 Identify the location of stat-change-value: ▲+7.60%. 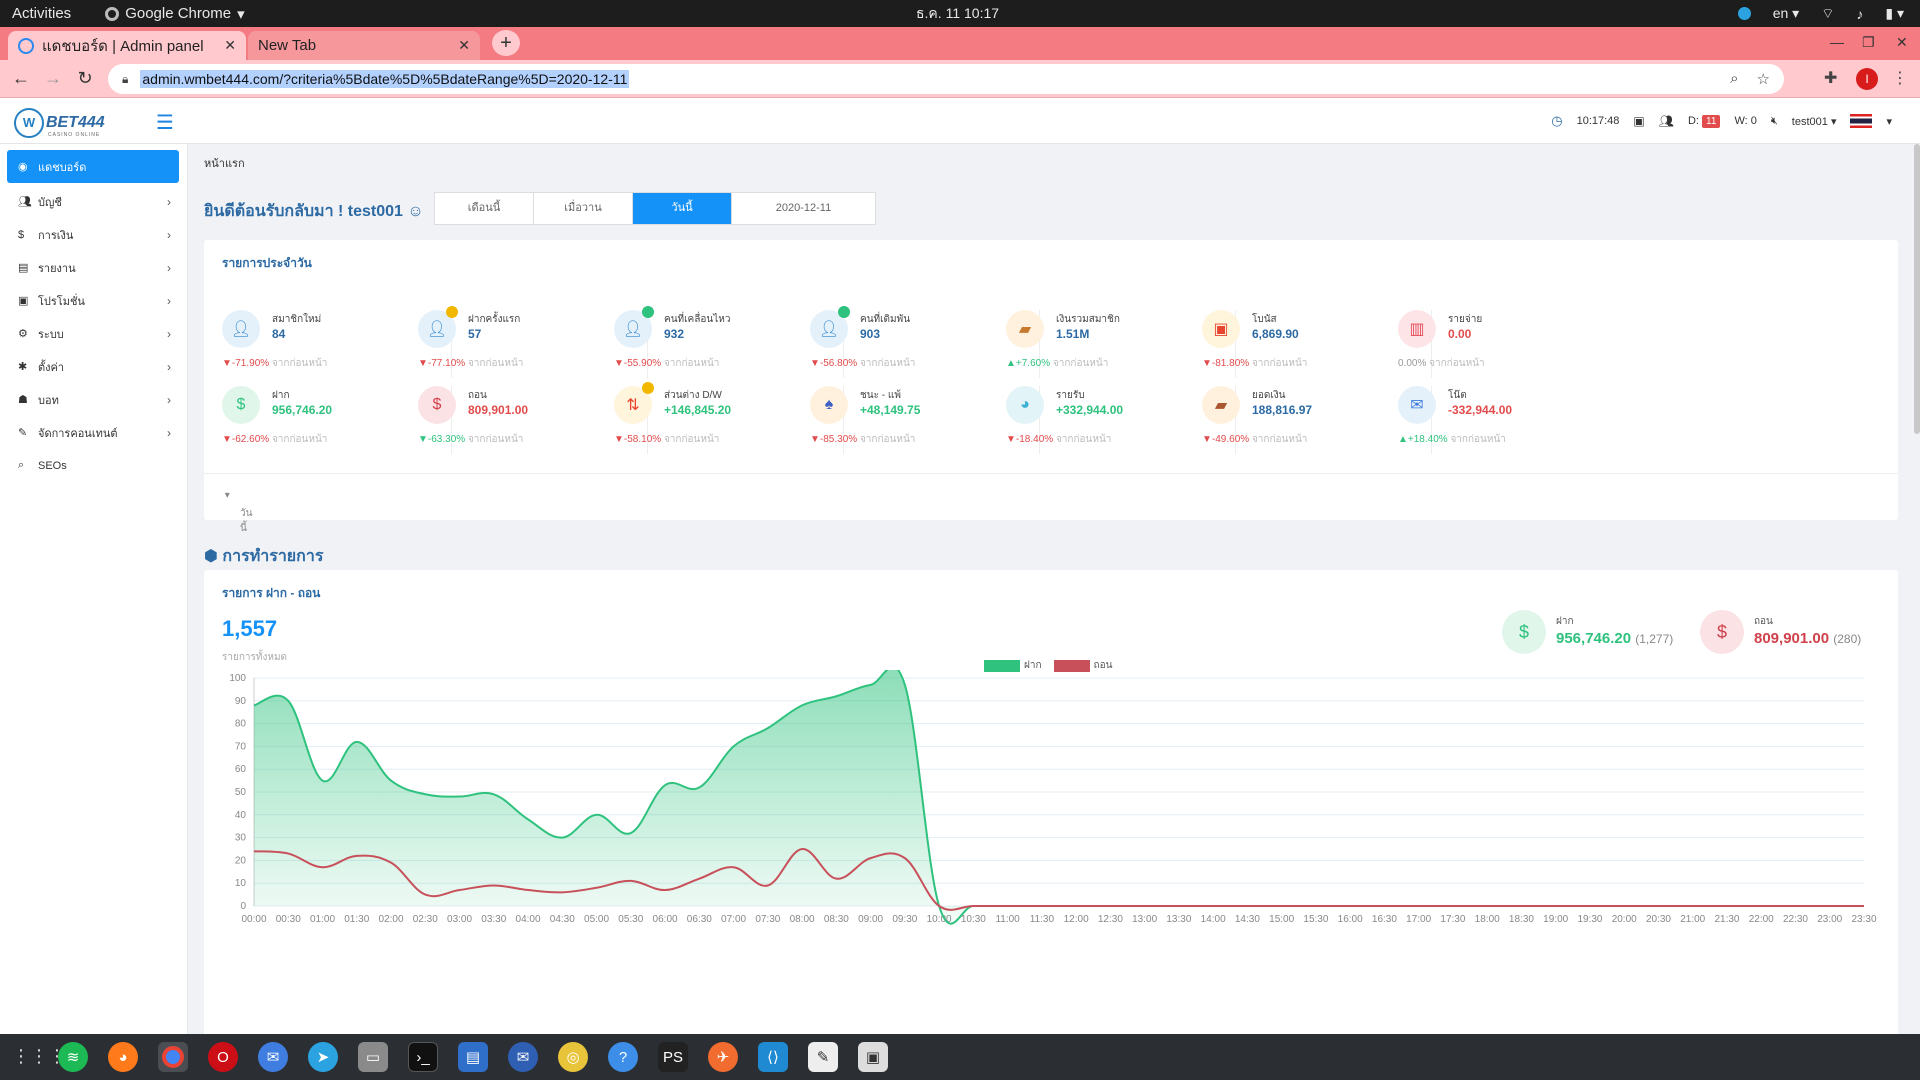
(1028, 363).